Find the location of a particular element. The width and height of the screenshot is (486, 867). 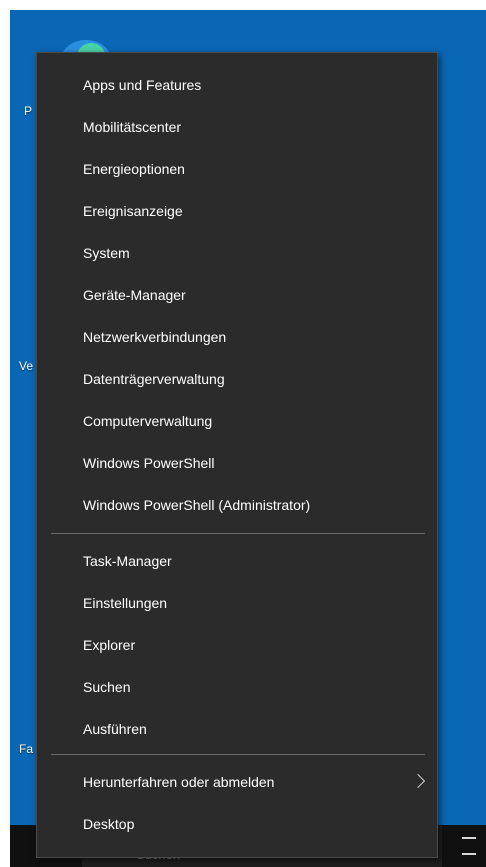

menu-item-datentraegerverwaltung: Datenträgerverwaltung is located at coordinates (237, 379).